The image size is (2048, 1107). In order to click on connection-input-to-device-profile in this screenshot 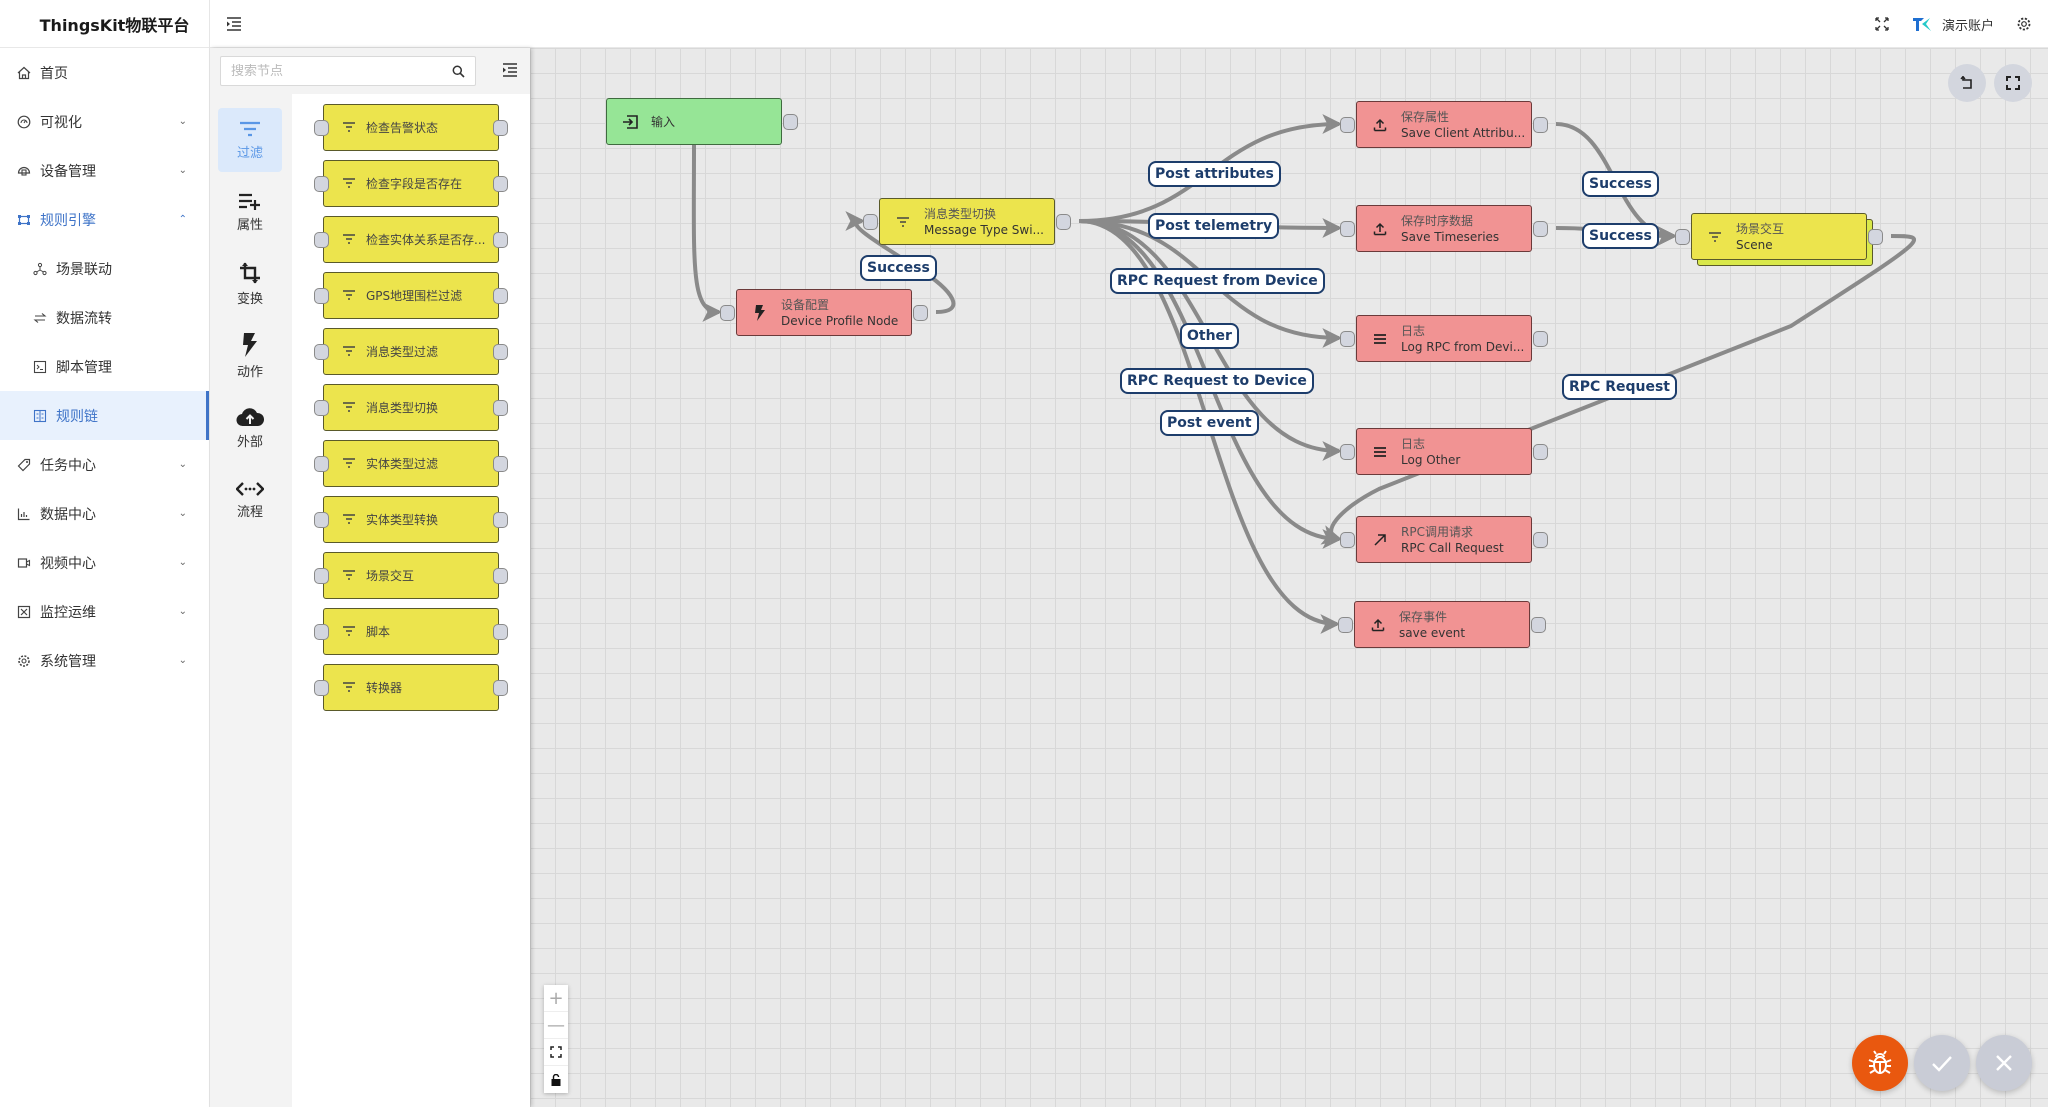, I will do `click(707, 233)`.